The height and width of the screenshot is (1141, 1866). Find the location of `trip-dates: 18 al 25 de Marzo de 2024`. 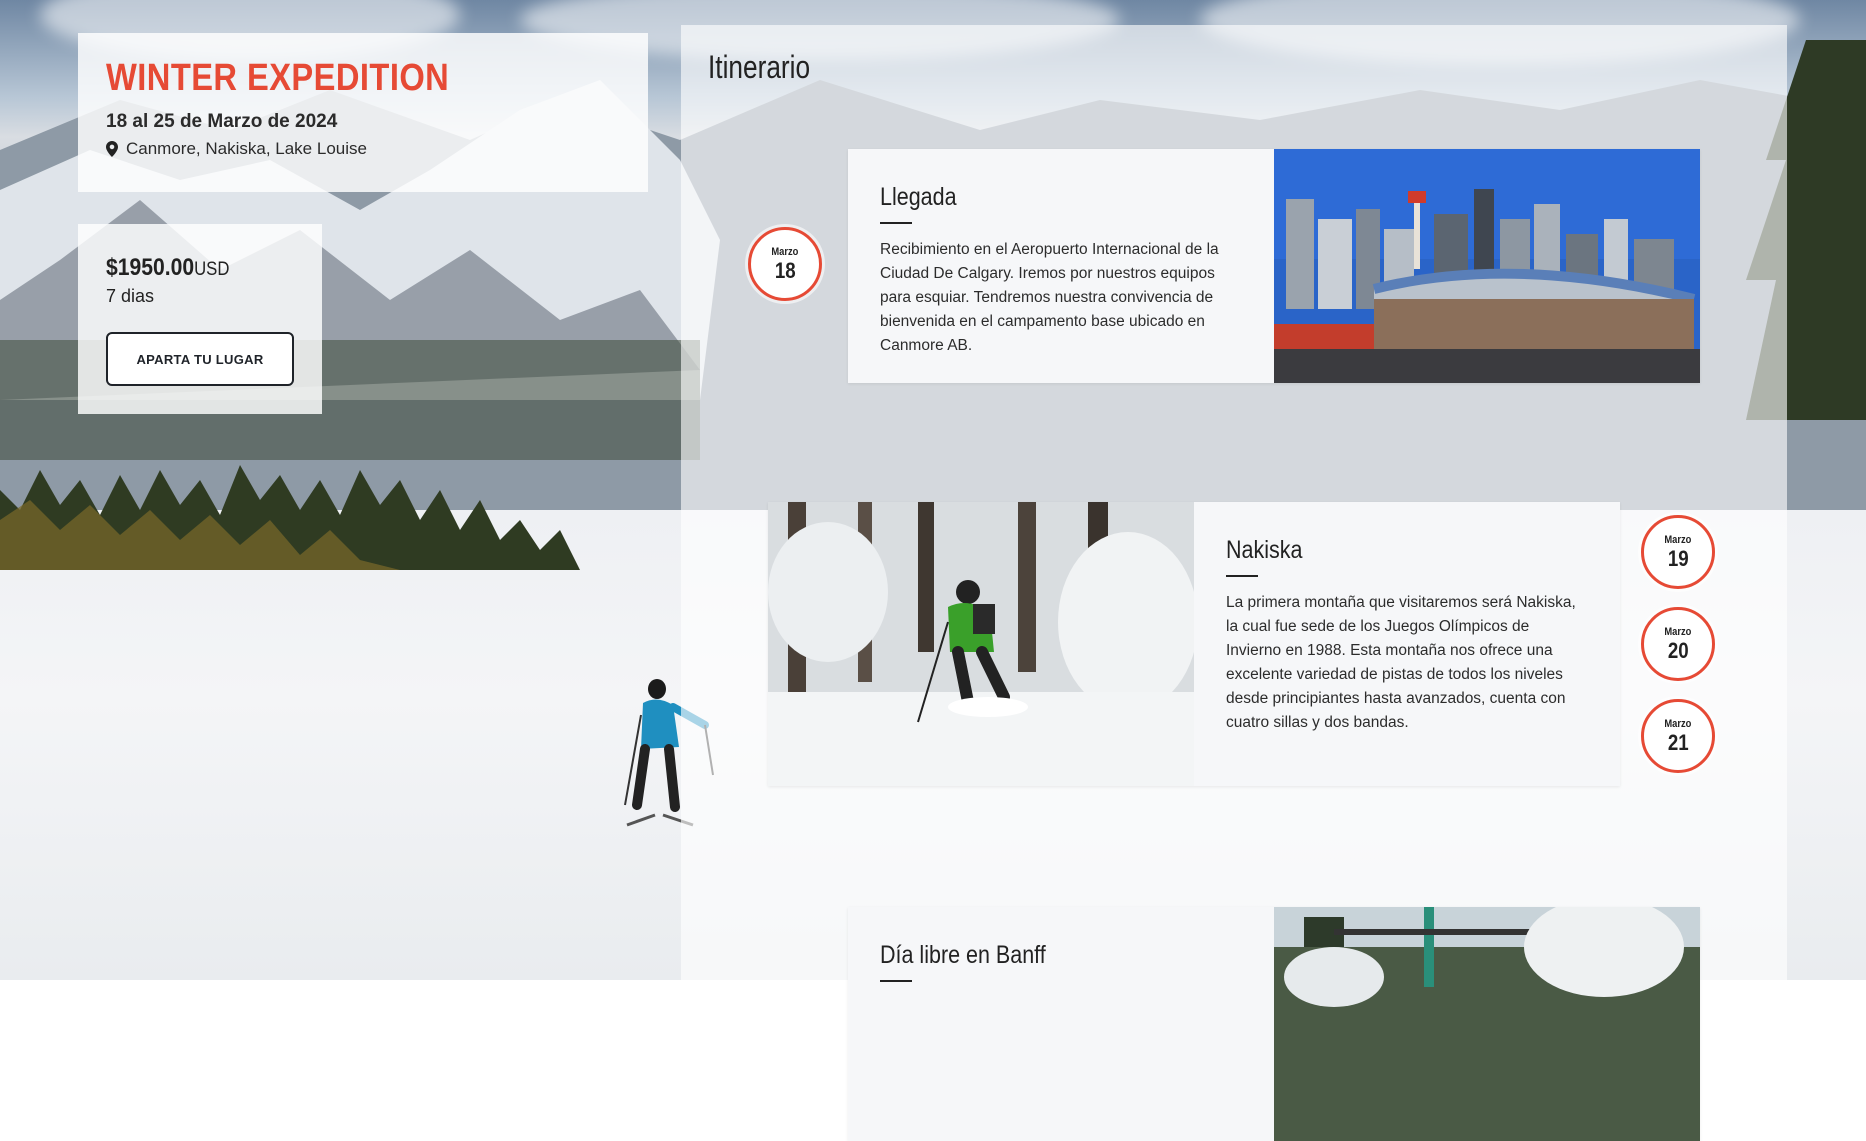

trip-dates: 18 al 25 de Marzo de 2024 is located at coordinates (222, 121).